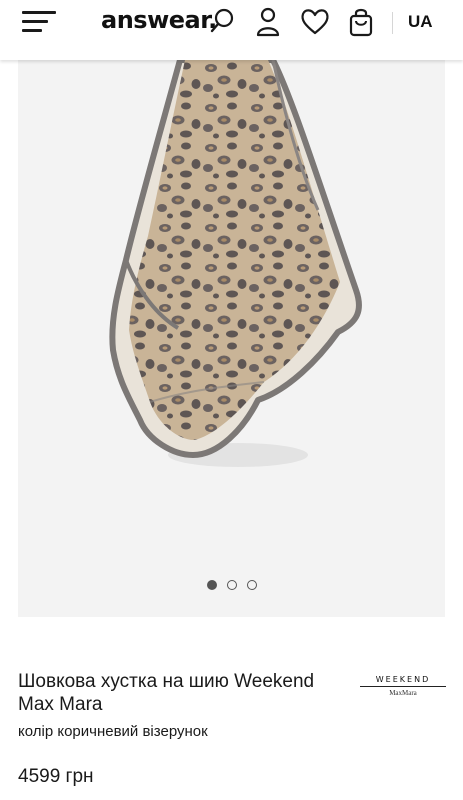 This screenshot has width=463, height=800. Describe the element at coordinates (56, 776) in the screenshot. I see `product-price: 4599 грн` at that location.